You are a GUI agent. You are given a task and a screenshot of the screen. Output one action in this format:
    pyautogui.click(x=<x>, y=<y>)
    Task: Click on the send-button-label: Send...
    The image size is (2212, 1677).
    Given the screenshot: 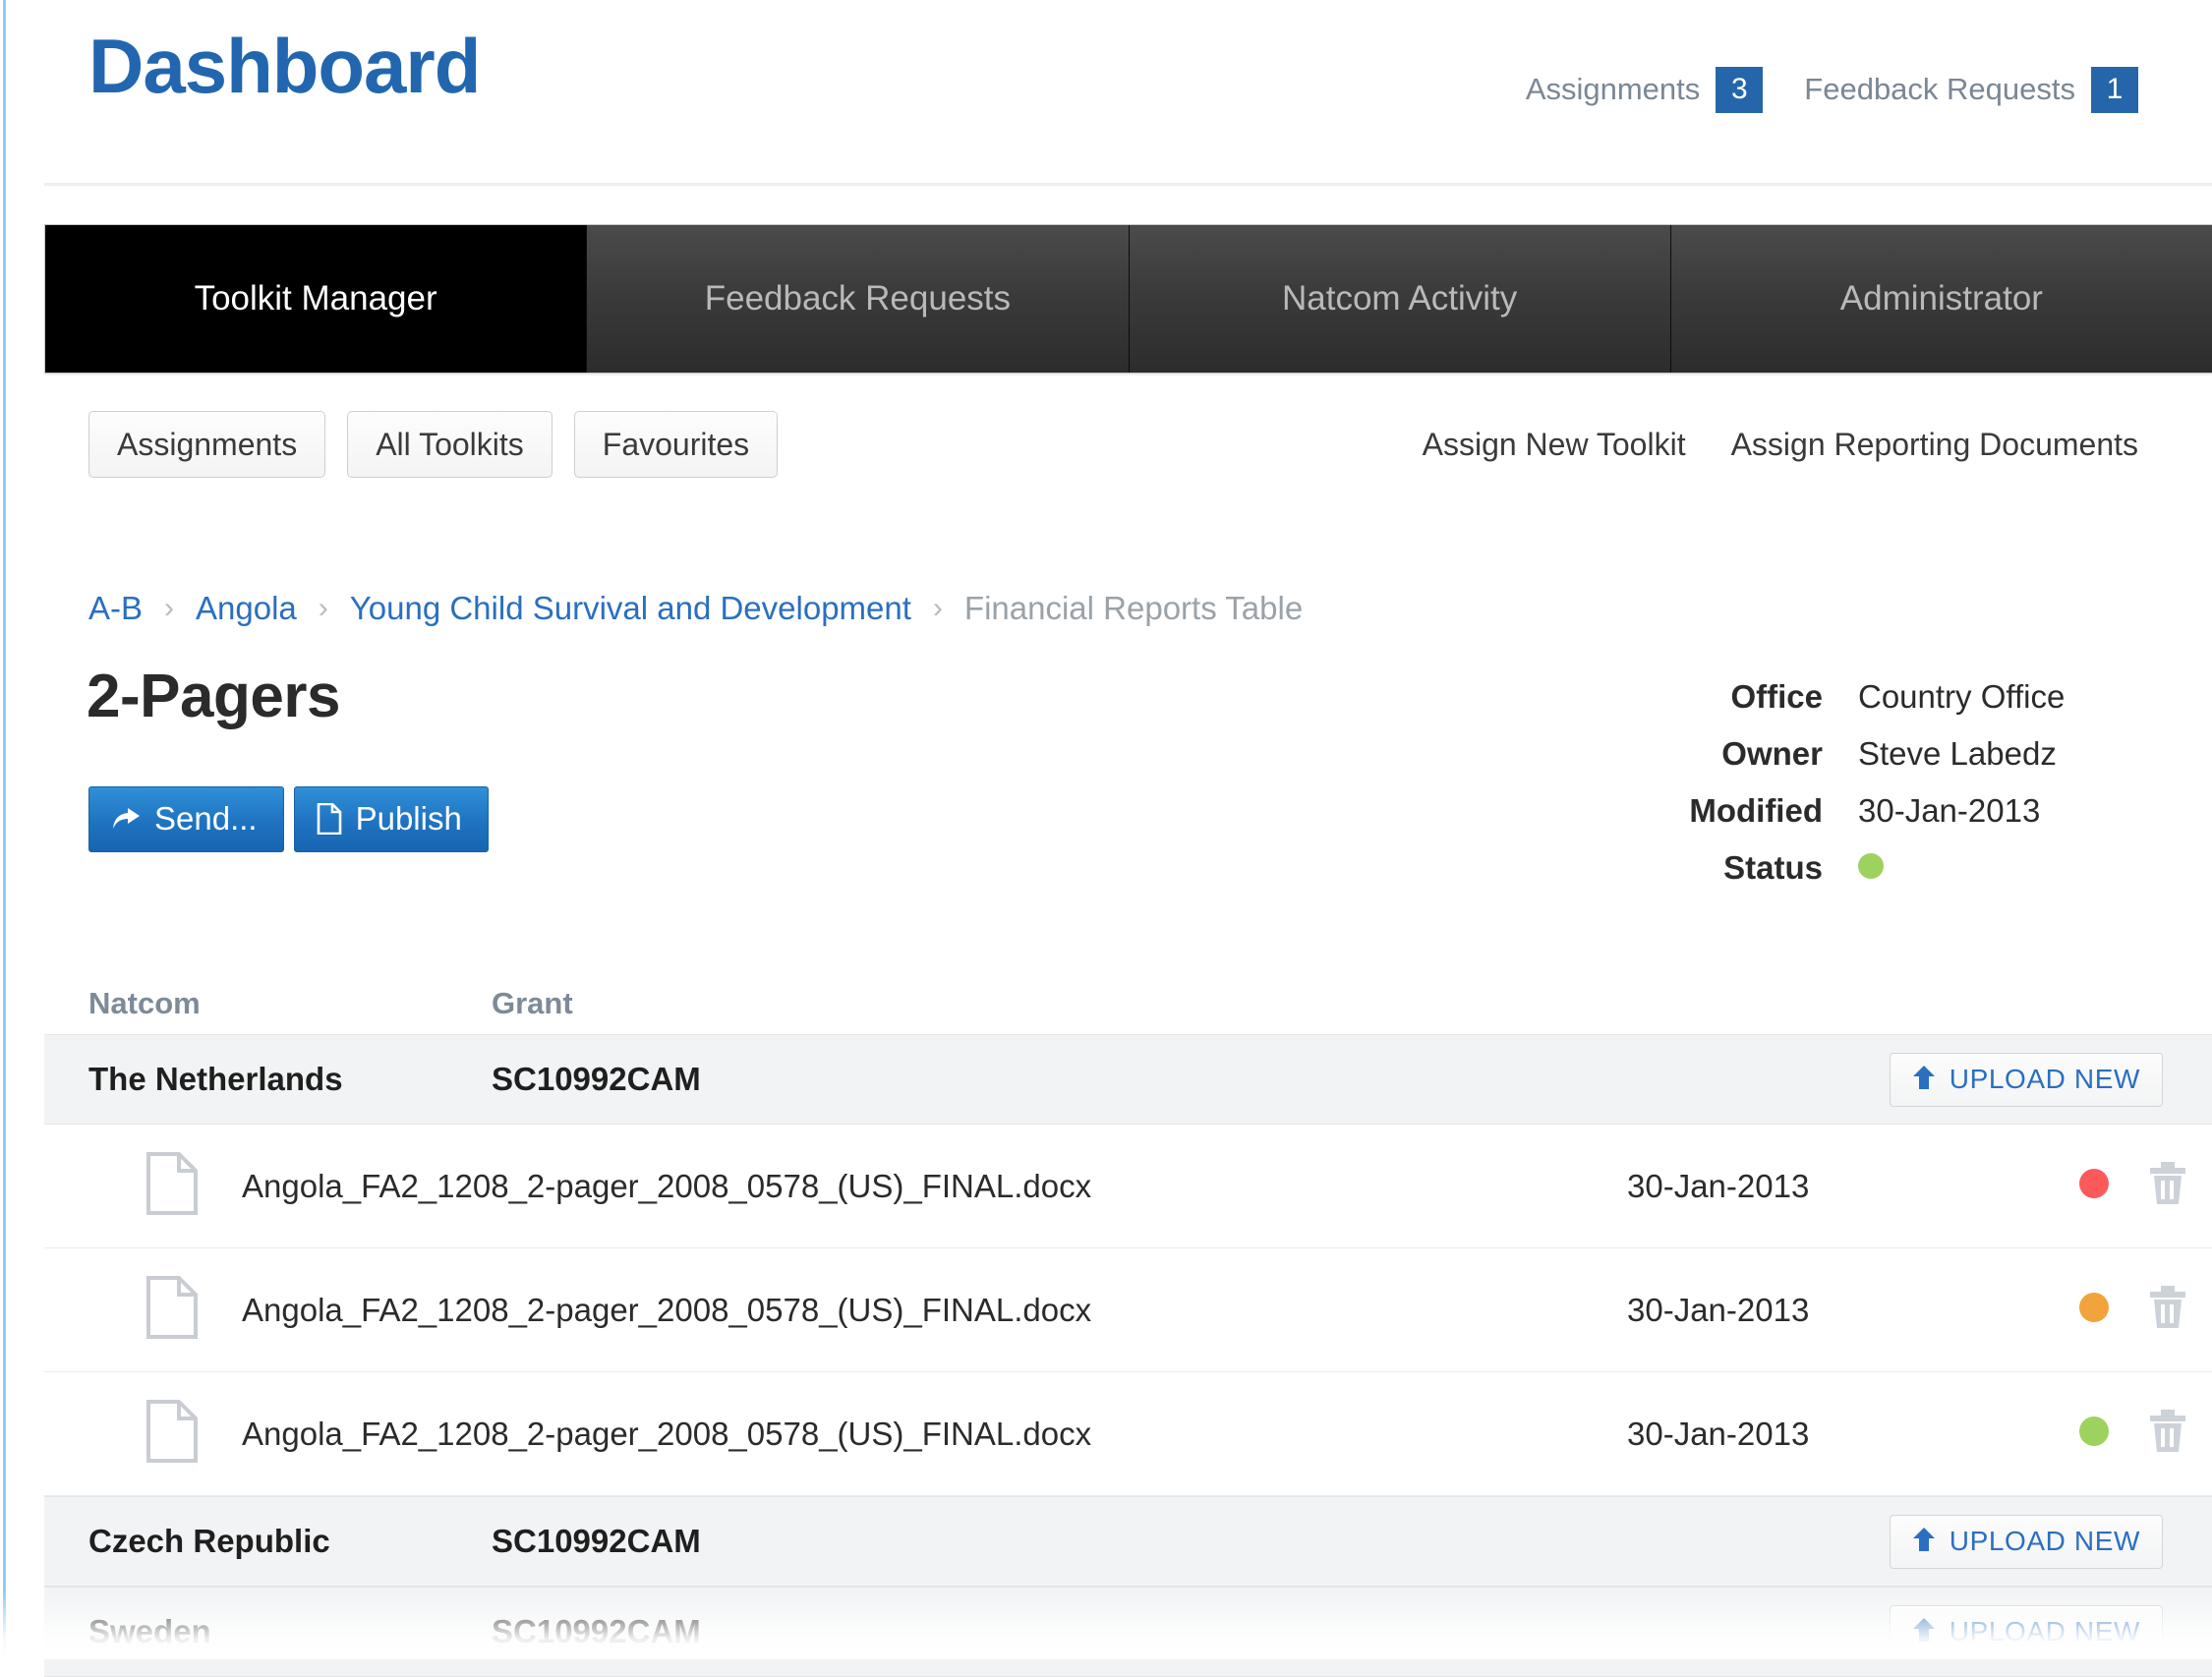 What is the action you would take?
    pyautogui.click(x=206, y=818)
    